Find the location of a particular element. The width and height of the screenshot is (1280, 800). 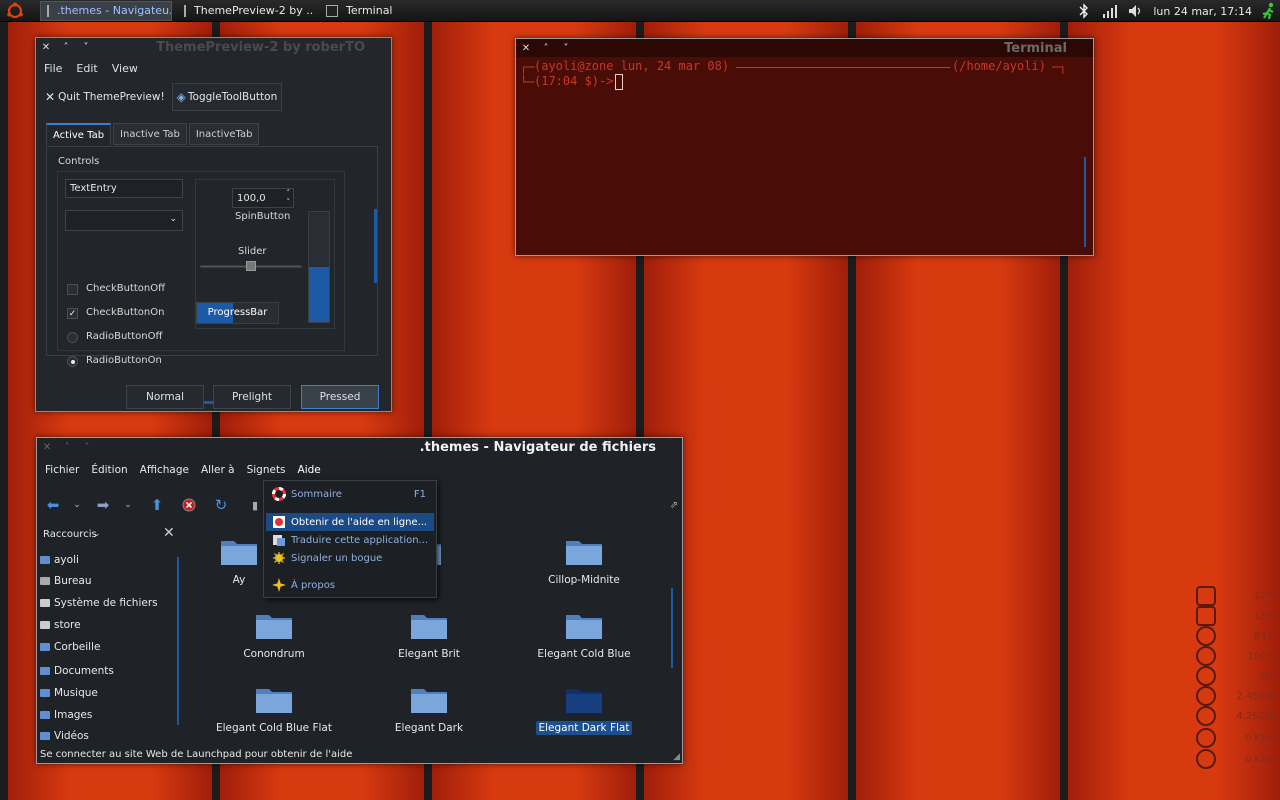

sidebar-item-videos: Vidéos is located at coordinates (64, 736).